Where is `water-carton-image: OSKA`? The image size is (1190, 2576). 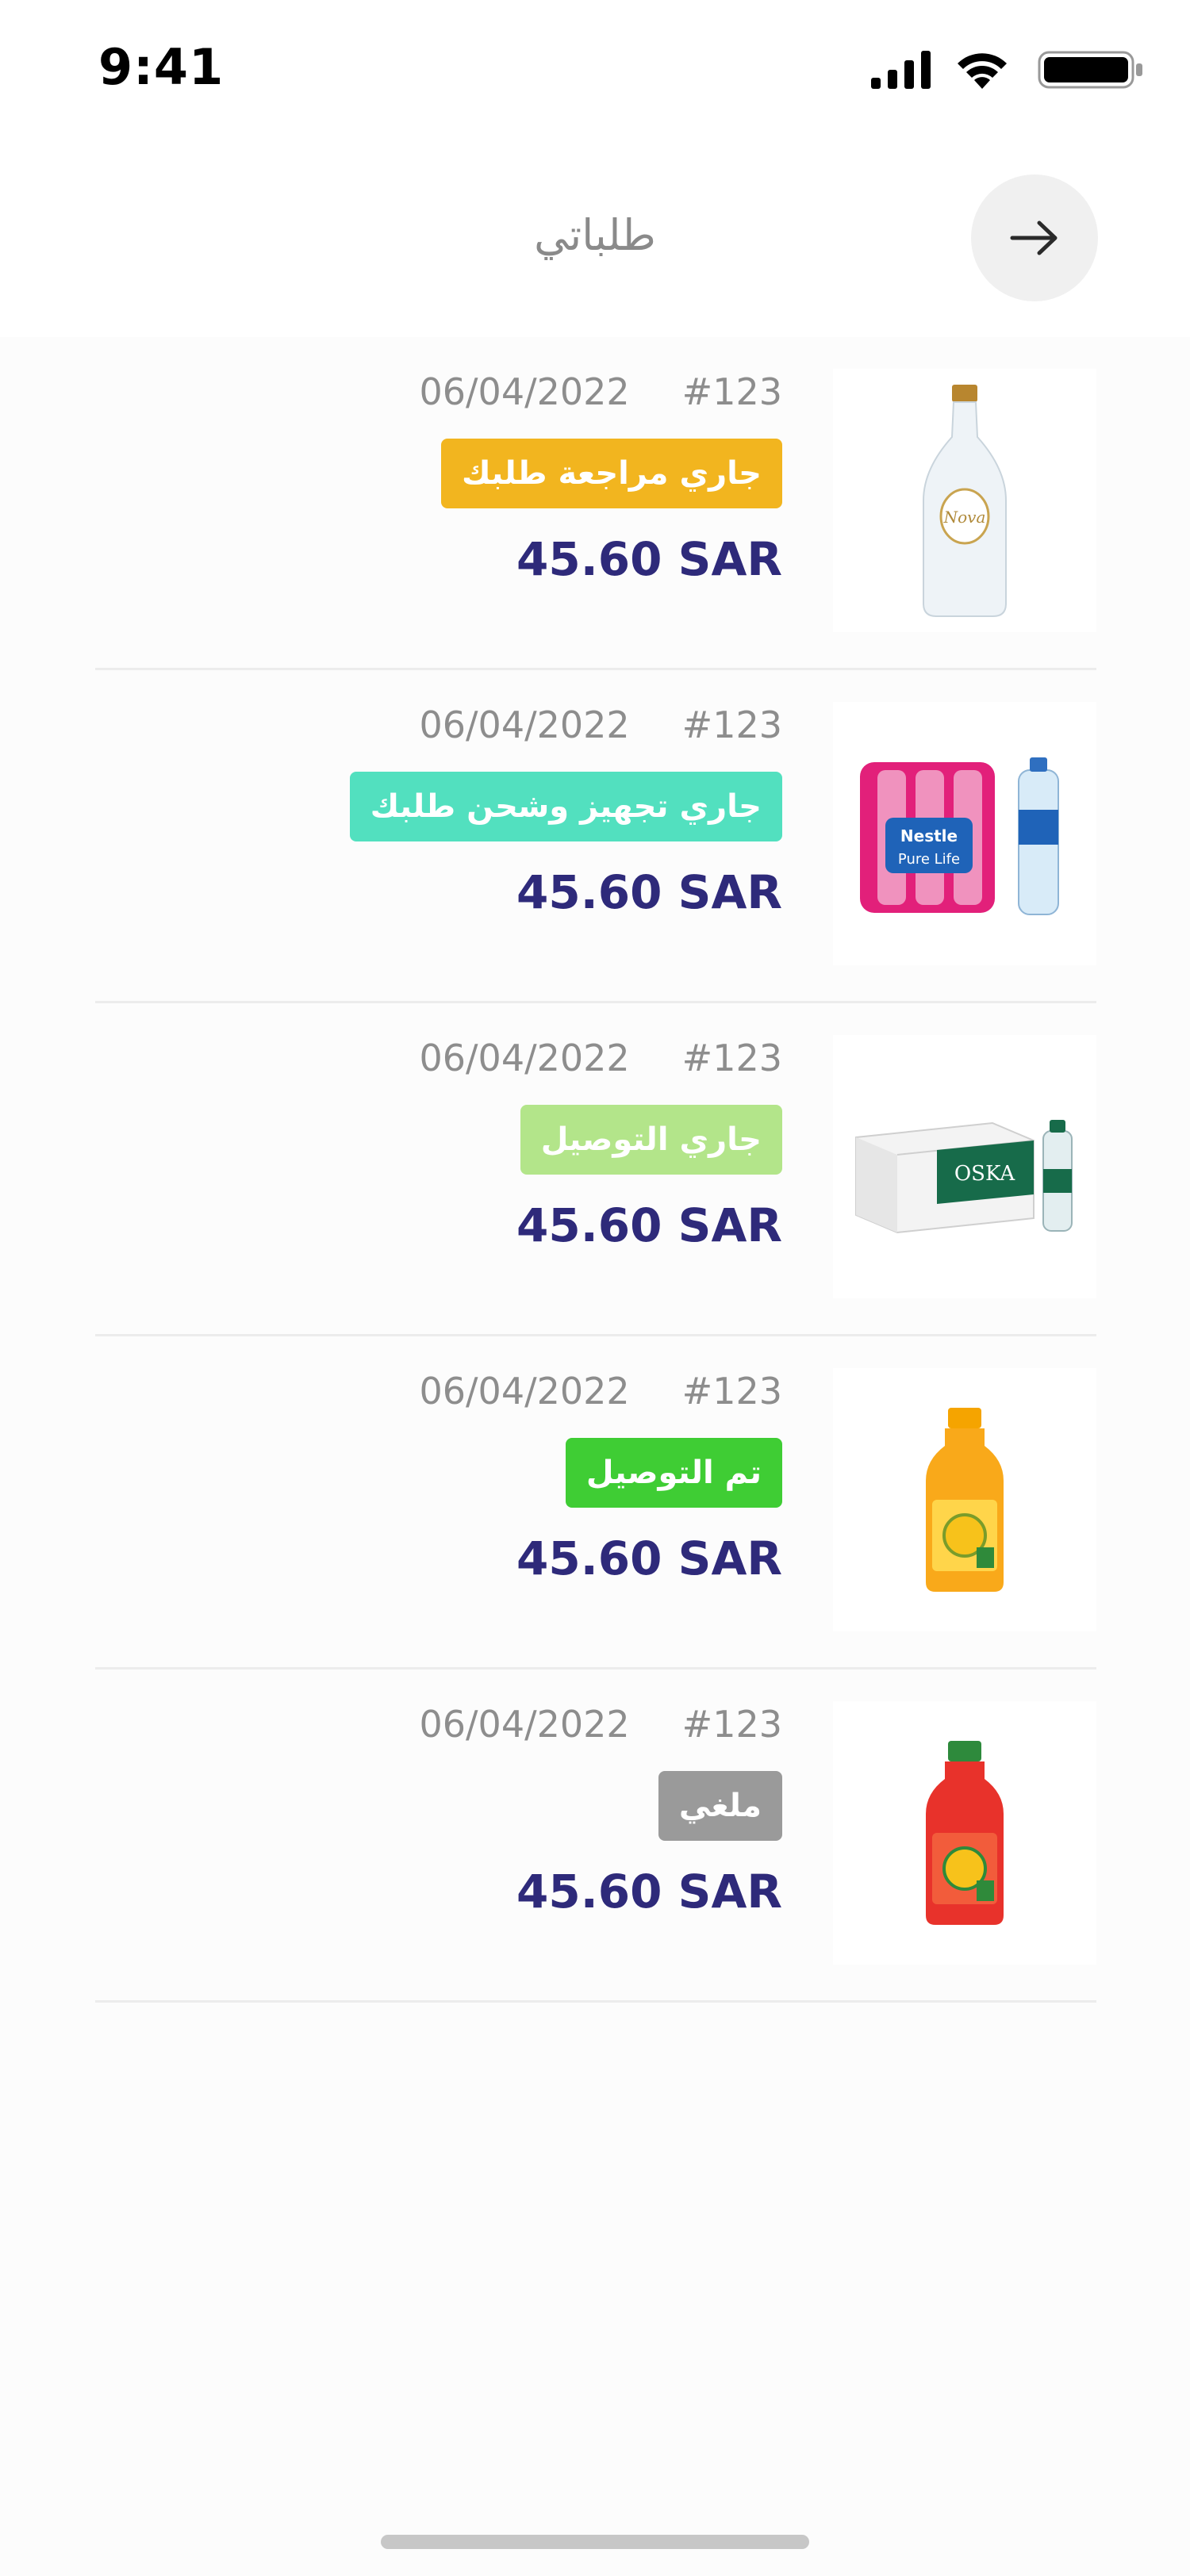
water-carton-image: OSKA is located at coordinates (964, 1177).